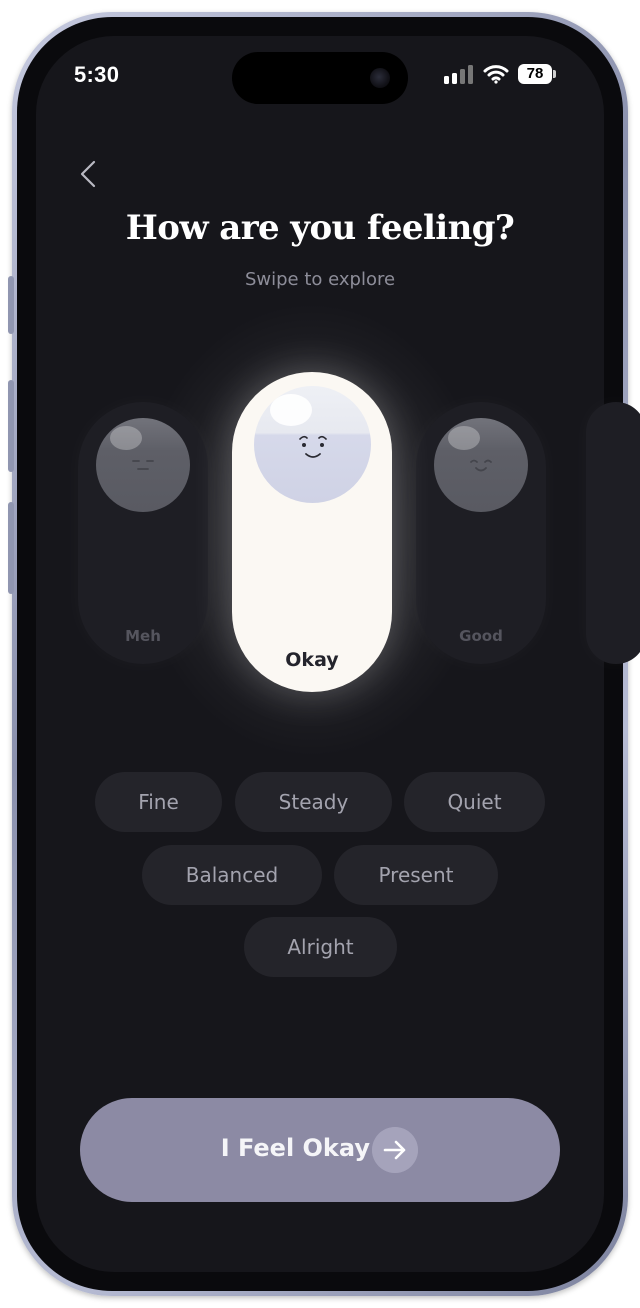  What do you see at coordinates (320, 228) in the screenshot?
I see `page-title: How are you feeling?` at bounding box center [320, 228].